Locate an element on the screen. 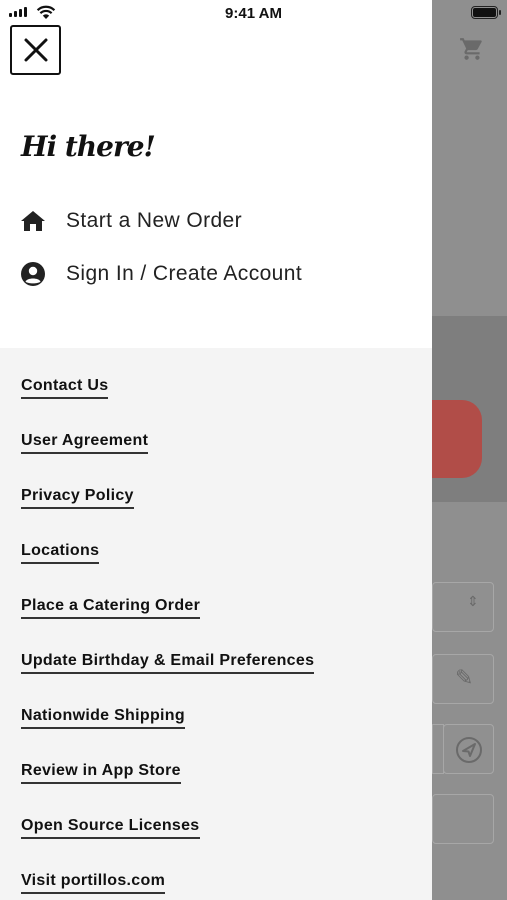  status-time: 9:41 AM is located at coordinates (253, 13).